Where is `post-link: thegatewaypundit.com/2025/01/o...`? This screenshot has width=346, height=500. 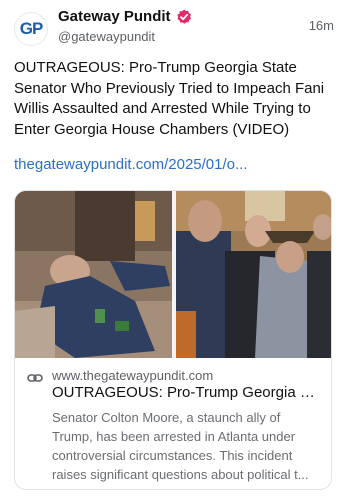
post-link: thegatewaypundit.com/2025/01/o... is located at coordinates (131, 164).